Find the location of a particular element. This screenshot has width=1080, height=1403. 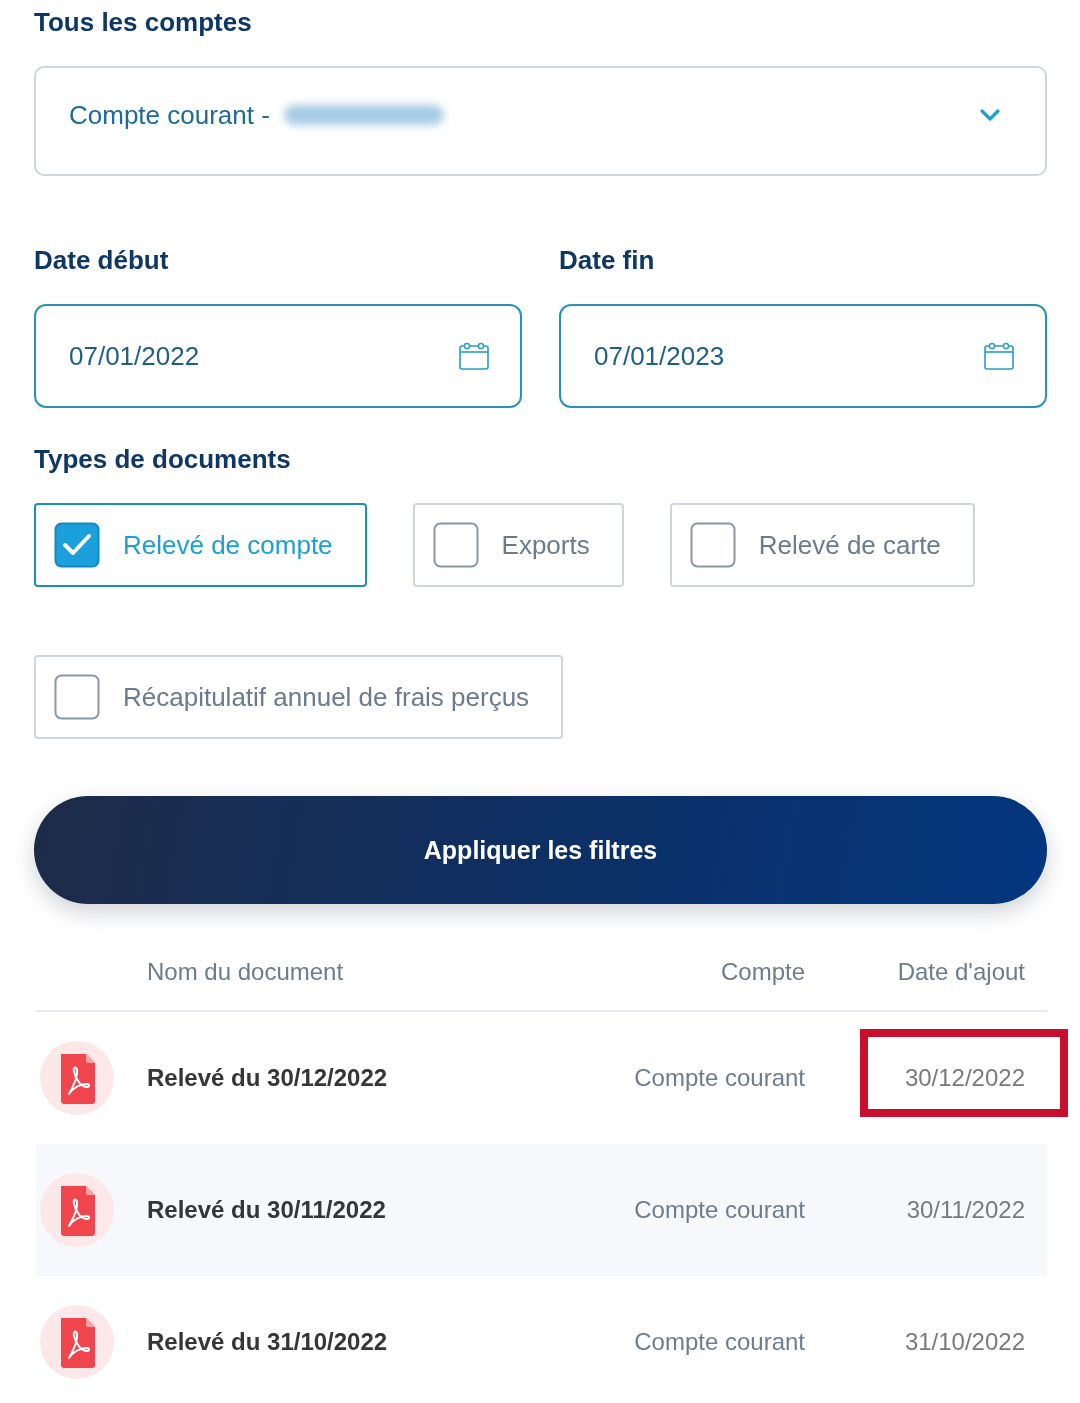

column-header: Nom du document is located at coordinates (245, 972).